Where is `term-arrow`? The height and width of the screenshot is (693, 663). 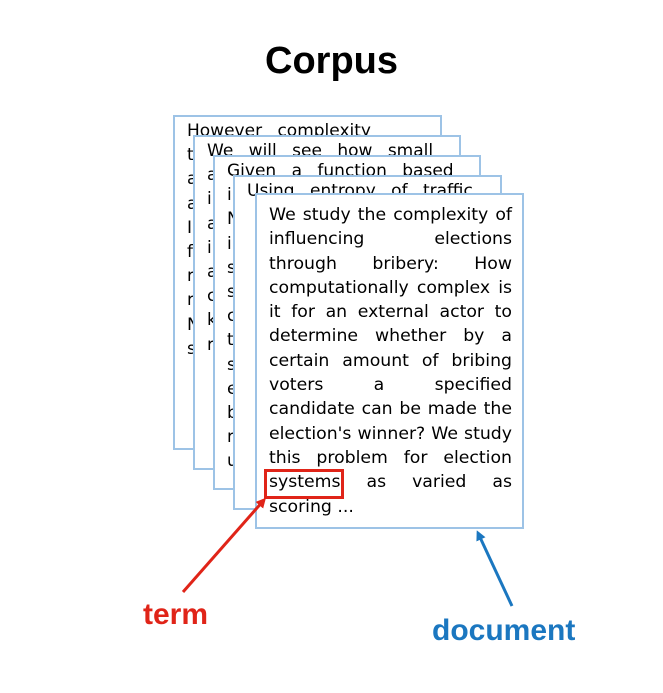 term-arrow is located at coordinates (223, 545).